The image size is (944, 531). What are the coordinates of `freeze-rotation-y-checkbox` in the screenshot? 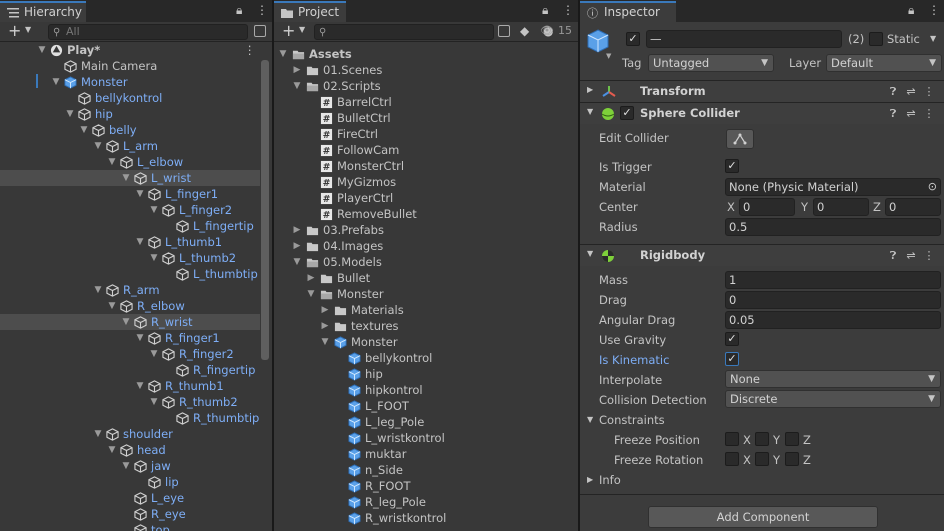 It's located at (762, 459).